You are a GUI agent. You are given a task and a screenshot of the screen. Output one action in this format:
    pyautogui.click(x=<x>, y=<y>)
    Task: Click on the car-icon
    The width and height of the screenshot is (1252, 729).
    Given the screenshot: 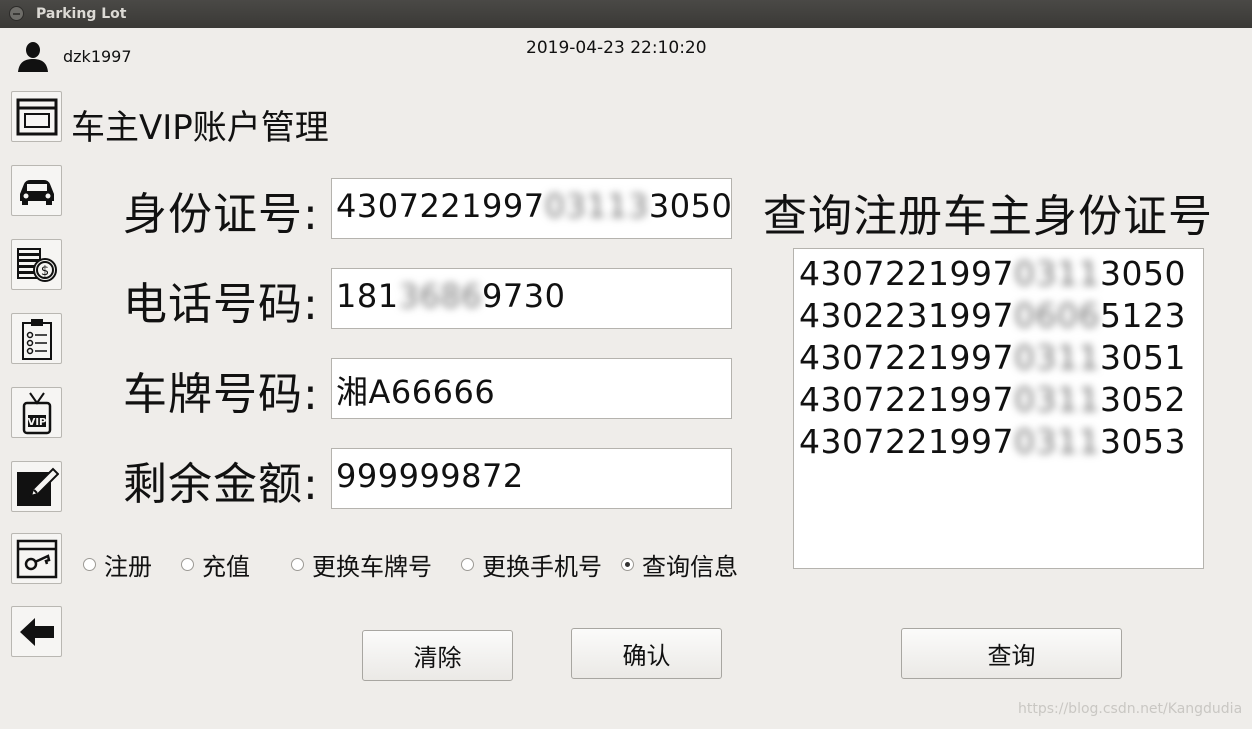 What is the action you would take?
    pyautogui.click(x=36, y=192)
    